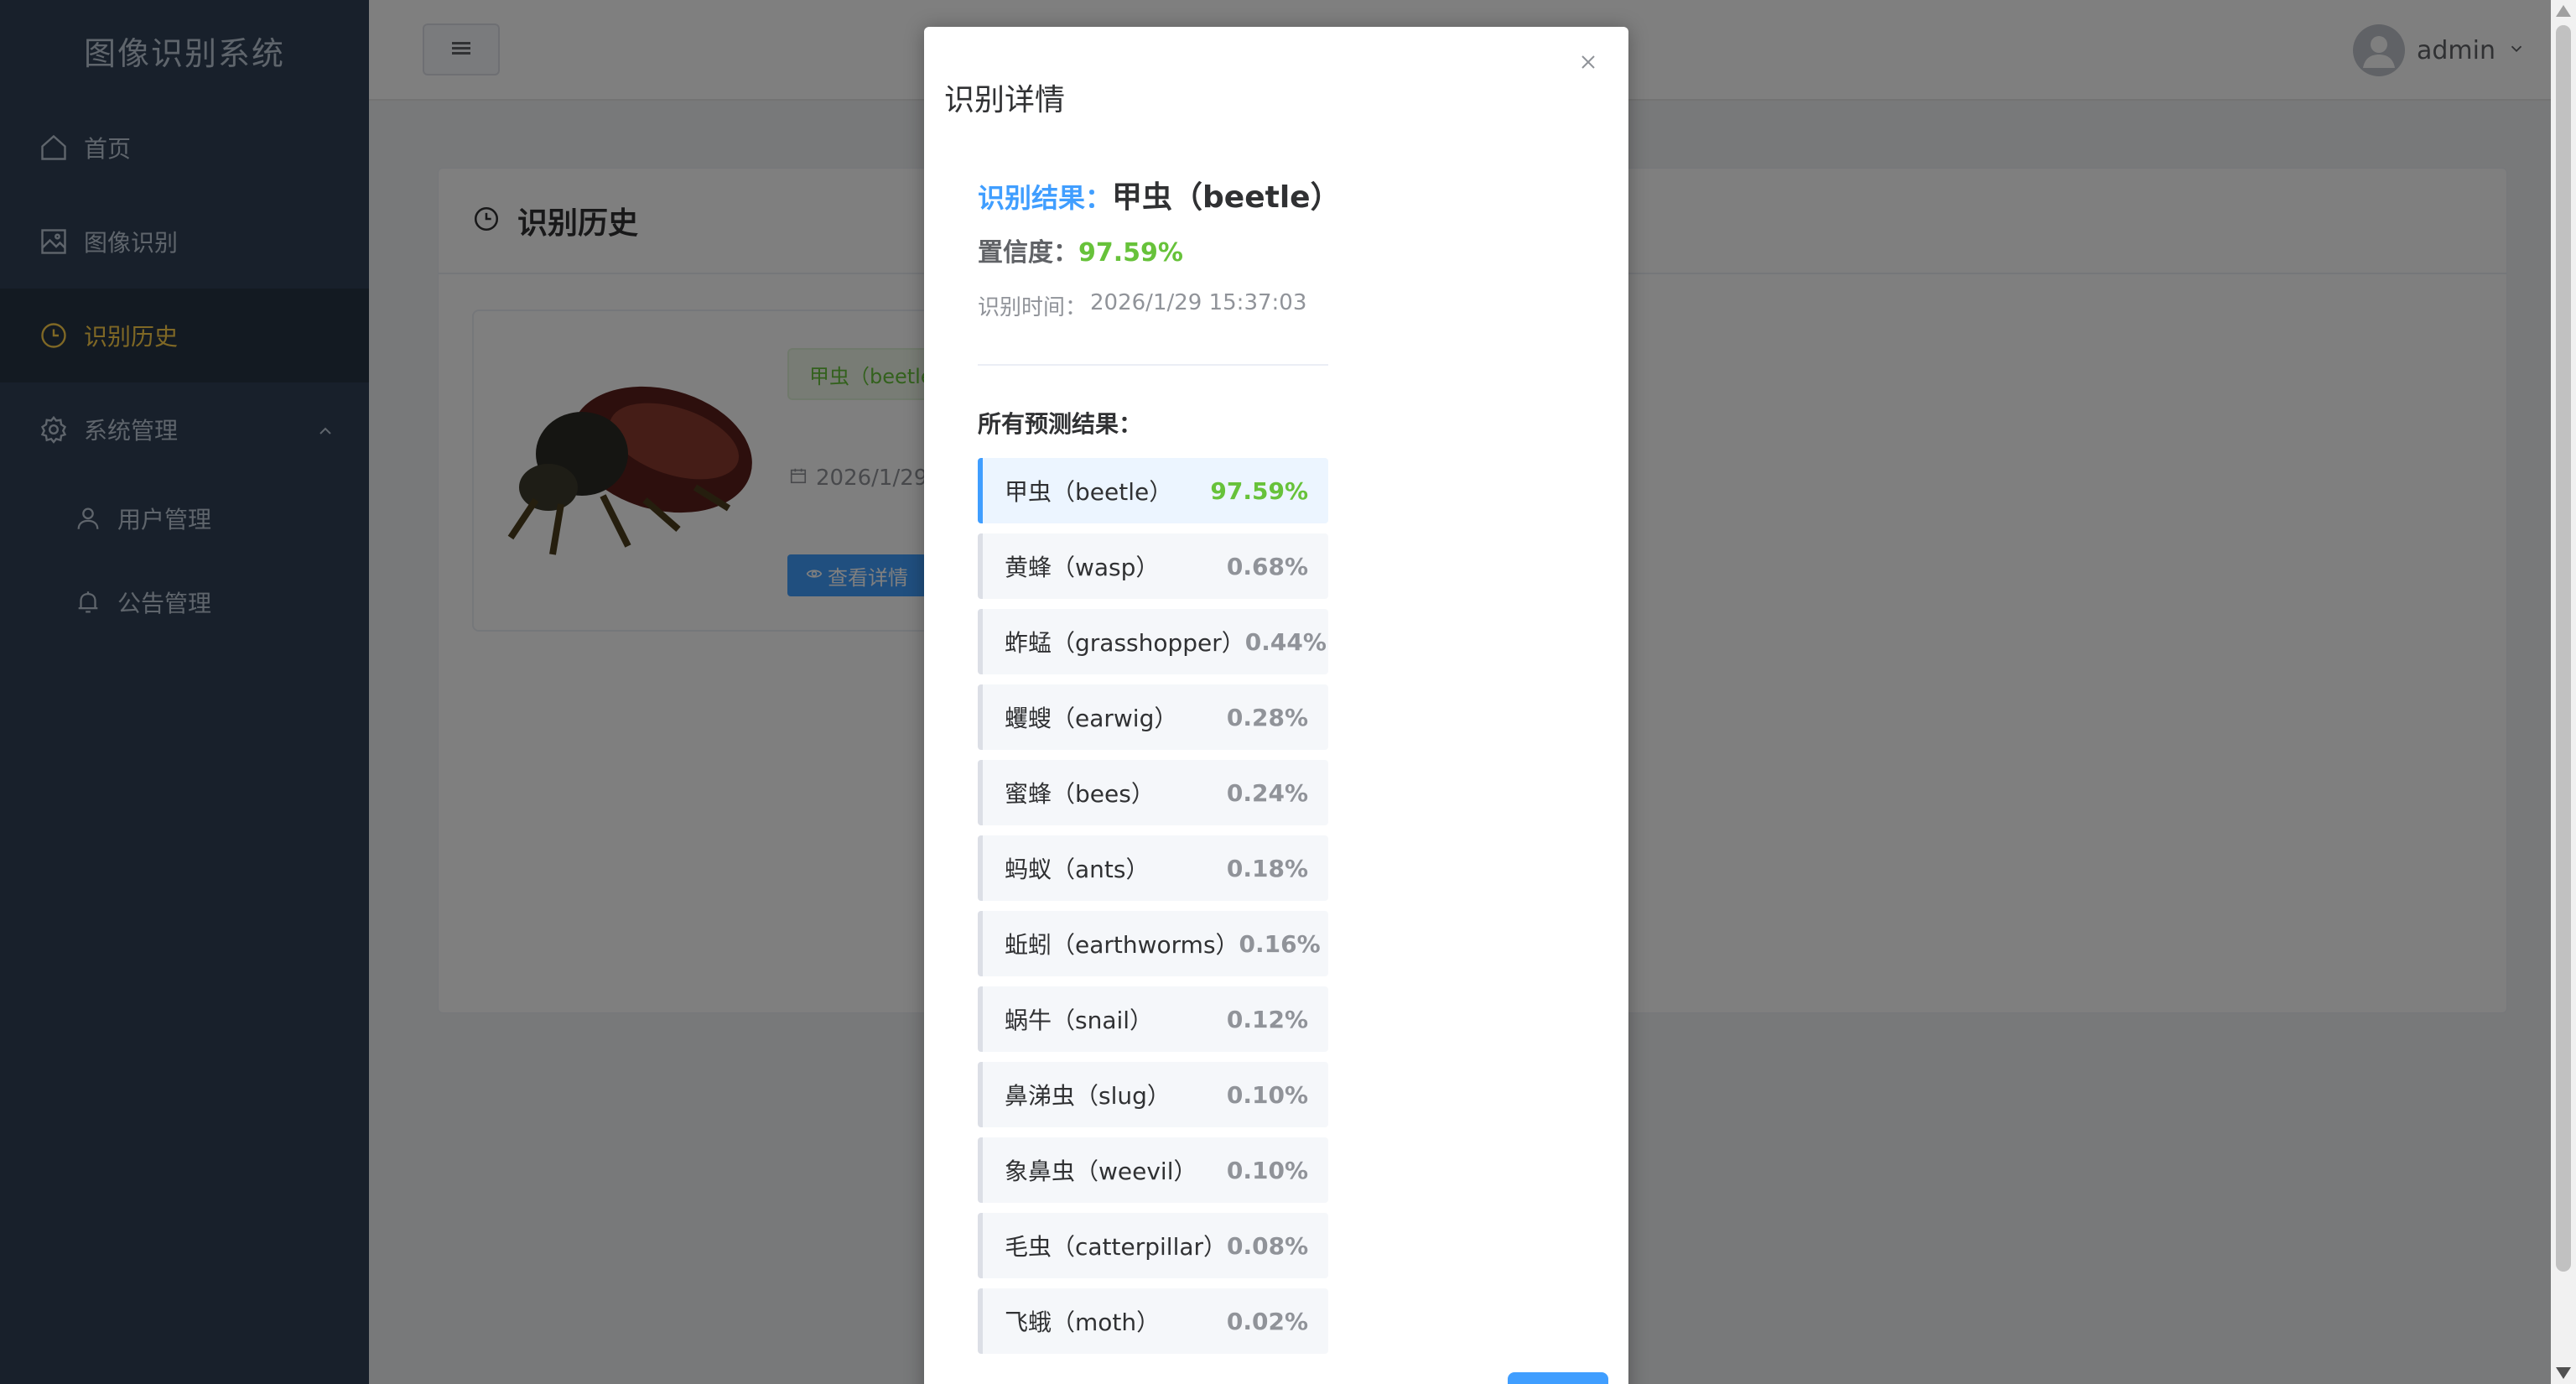 The height and width of the screenshot is (1384, 2576). Describe the element at coordinates (1285, 641) in the screenshot. I see `prediction-prob: 0.44%` at that location.